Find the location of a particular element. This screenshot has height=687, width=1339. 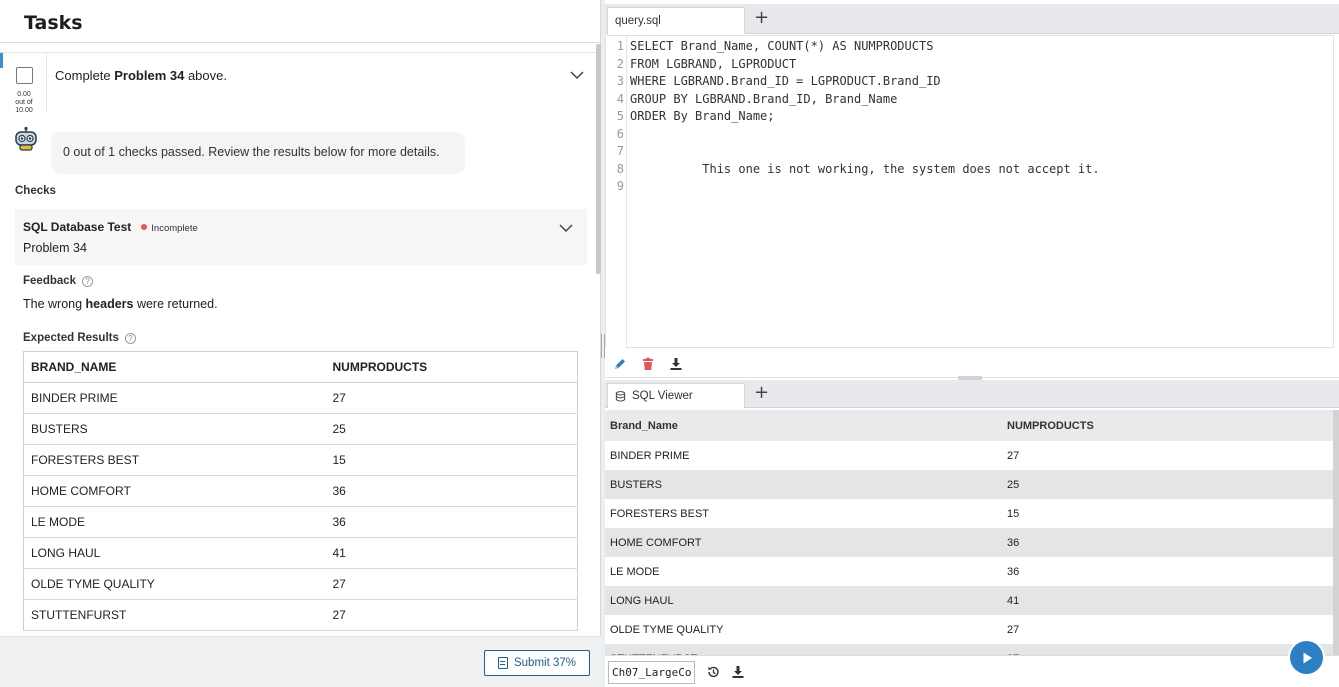

feedback-label: Feedback is located at coordinates (50, 281).